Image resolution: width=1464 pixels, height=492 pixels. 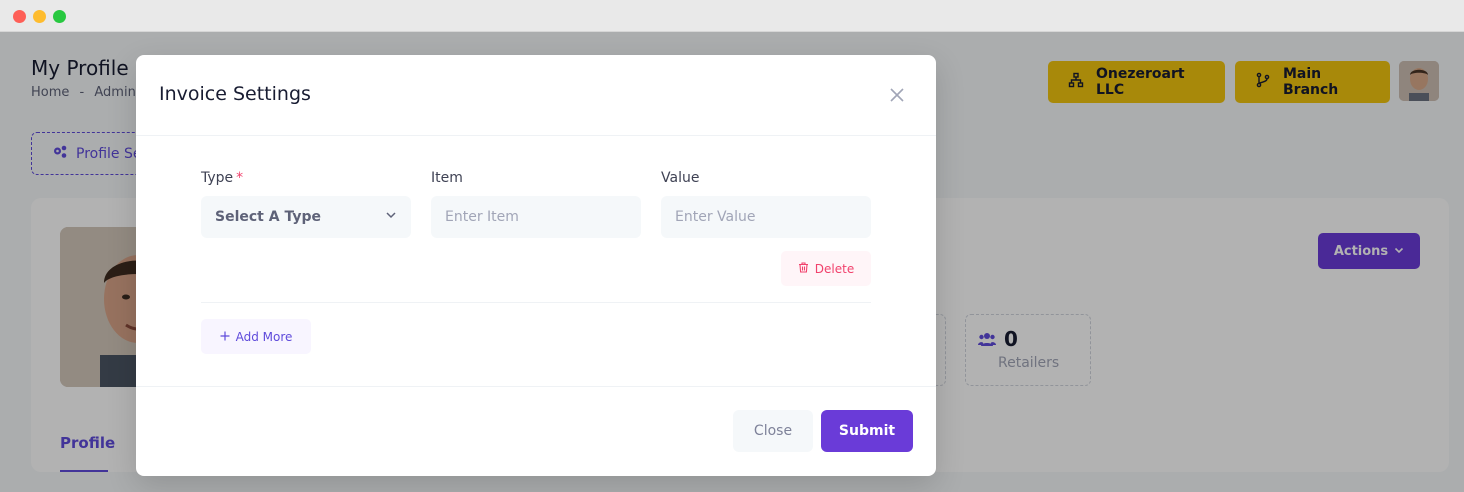 What do you see at coordinates (235, 94) in the screenshot?
I see `modal-title: Invoice Settings` at bounding box center [235, 94].